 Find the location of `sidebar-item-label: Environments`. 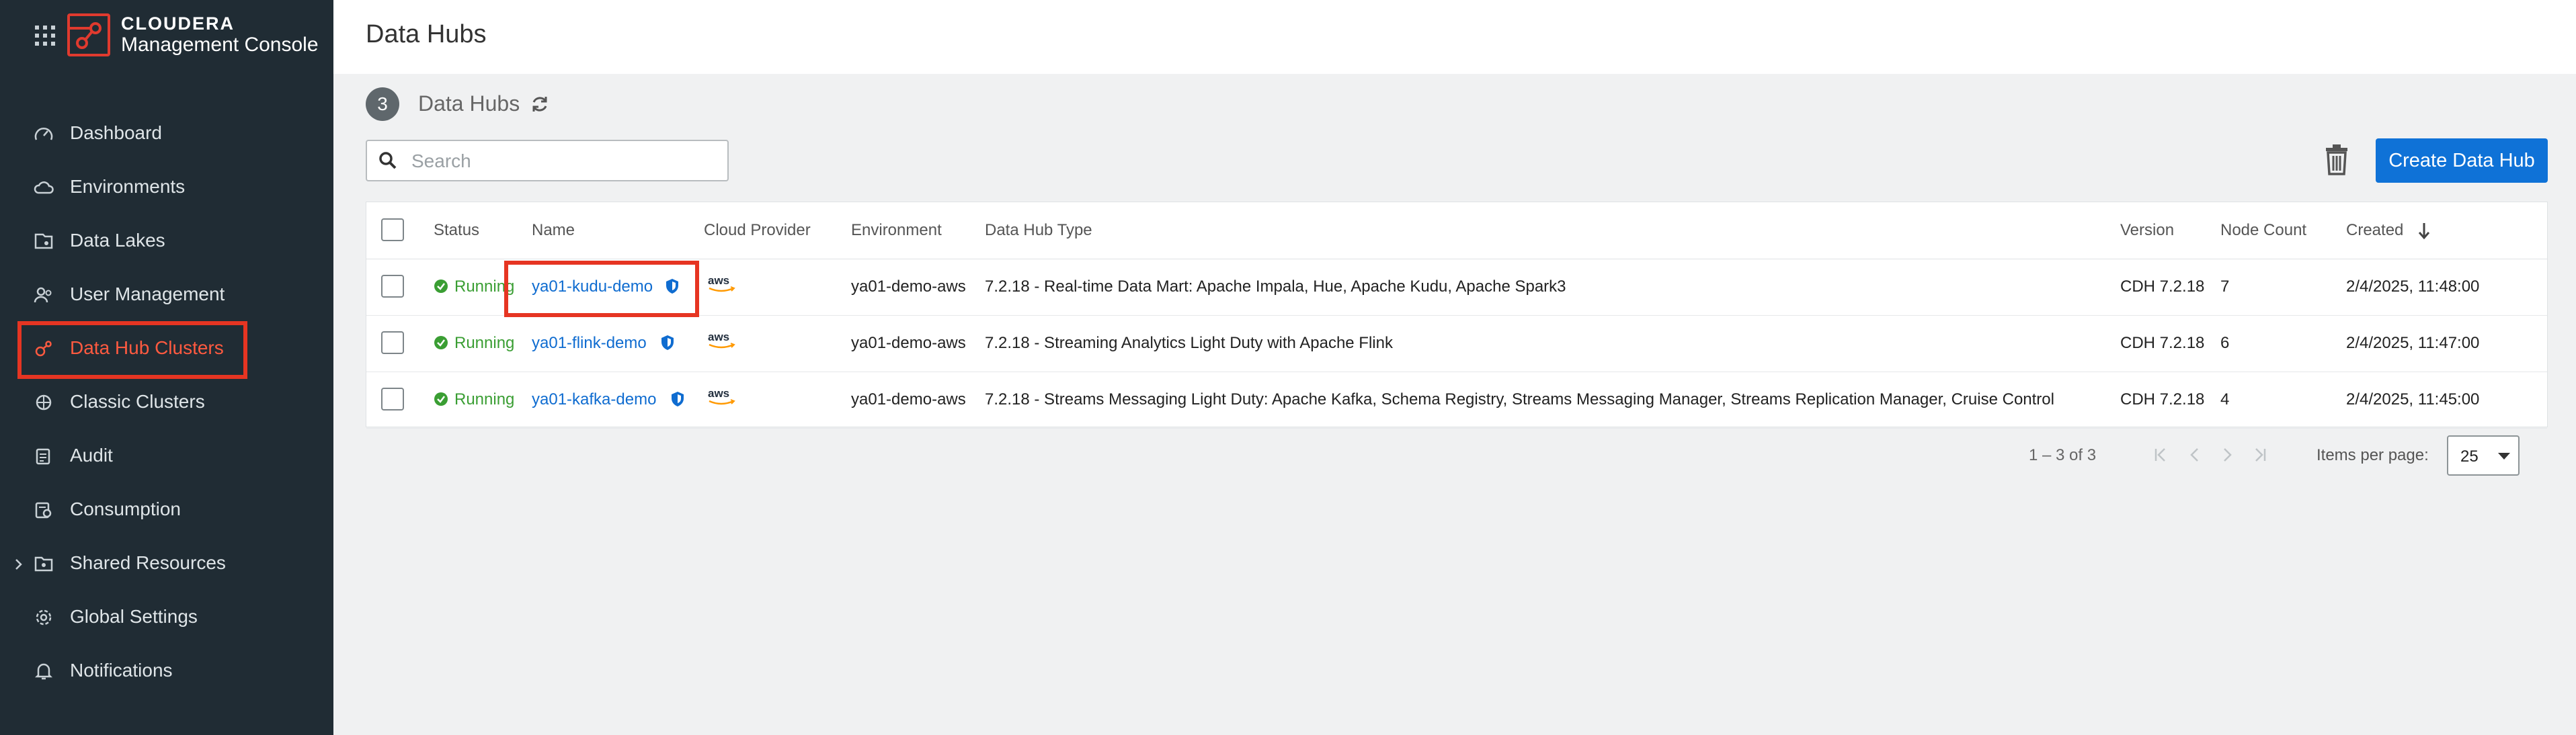

sidebar-item-label: Environments is located at coordinates (128, 186).